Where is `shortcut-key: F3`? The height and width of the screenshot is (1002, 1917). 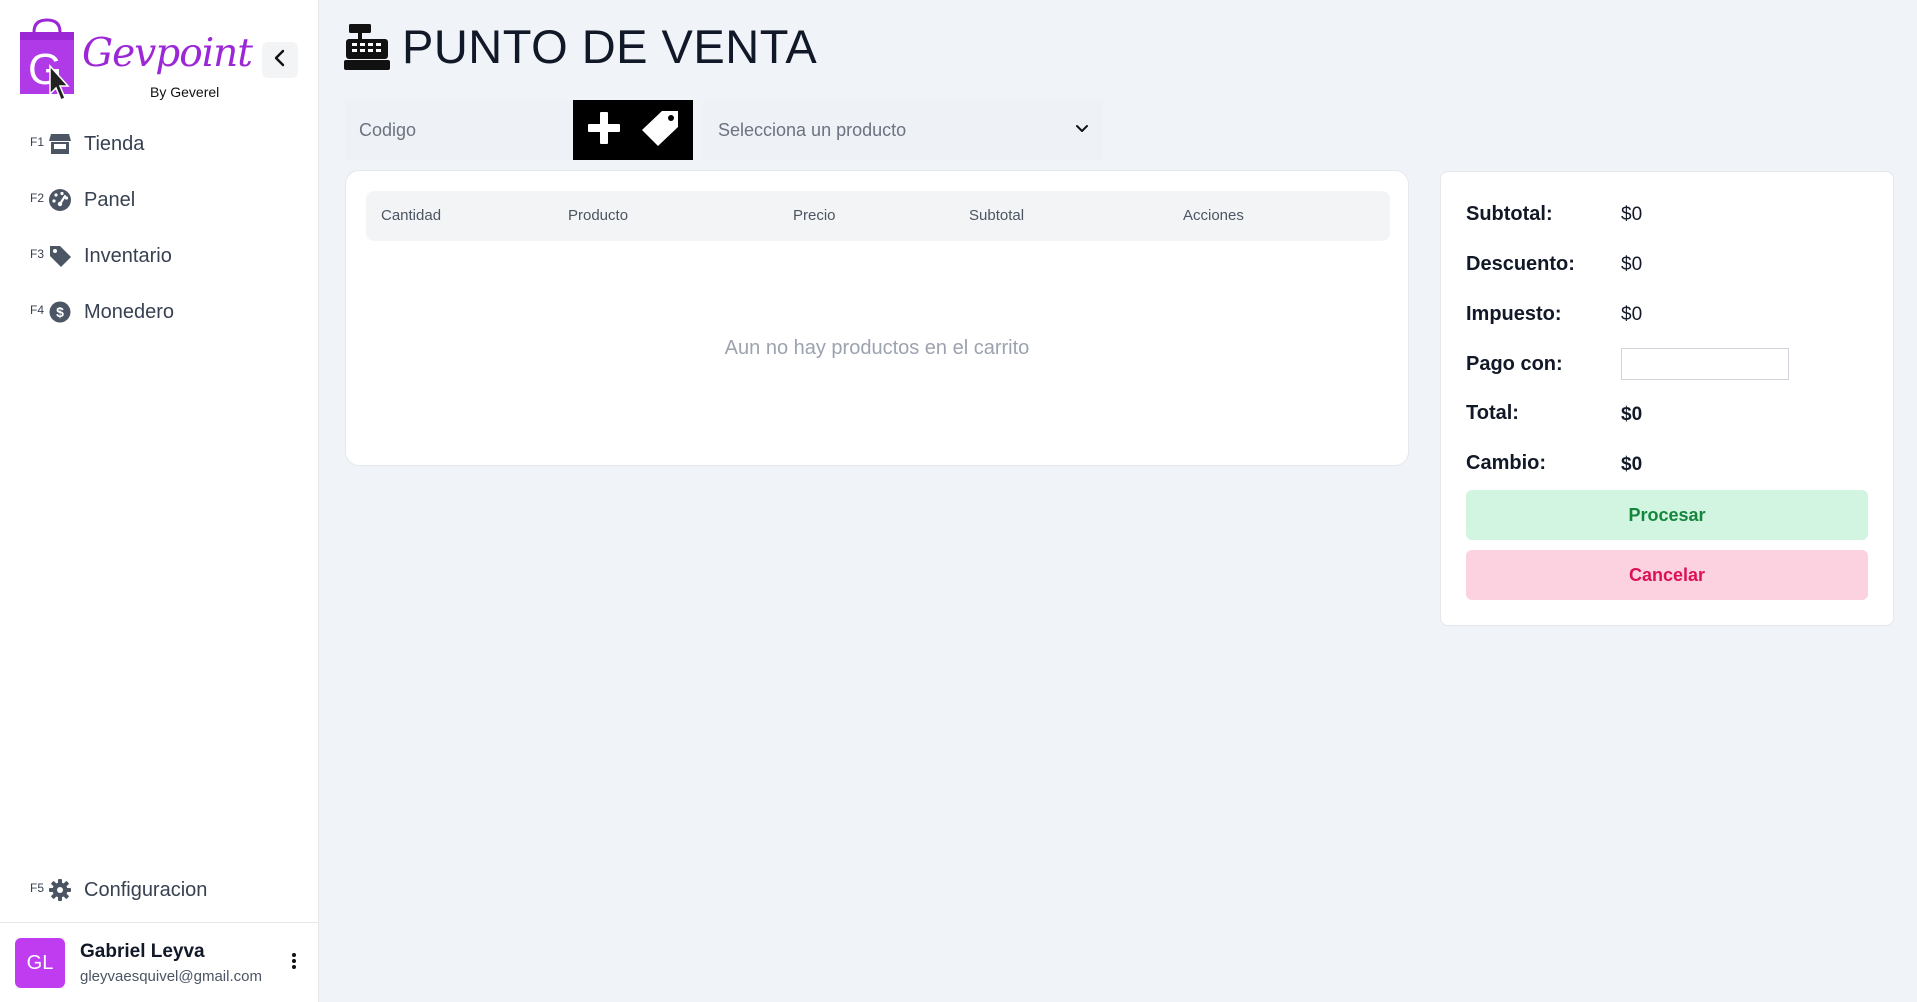 shortcut-key: F3 is located at coordinates (37, 254).